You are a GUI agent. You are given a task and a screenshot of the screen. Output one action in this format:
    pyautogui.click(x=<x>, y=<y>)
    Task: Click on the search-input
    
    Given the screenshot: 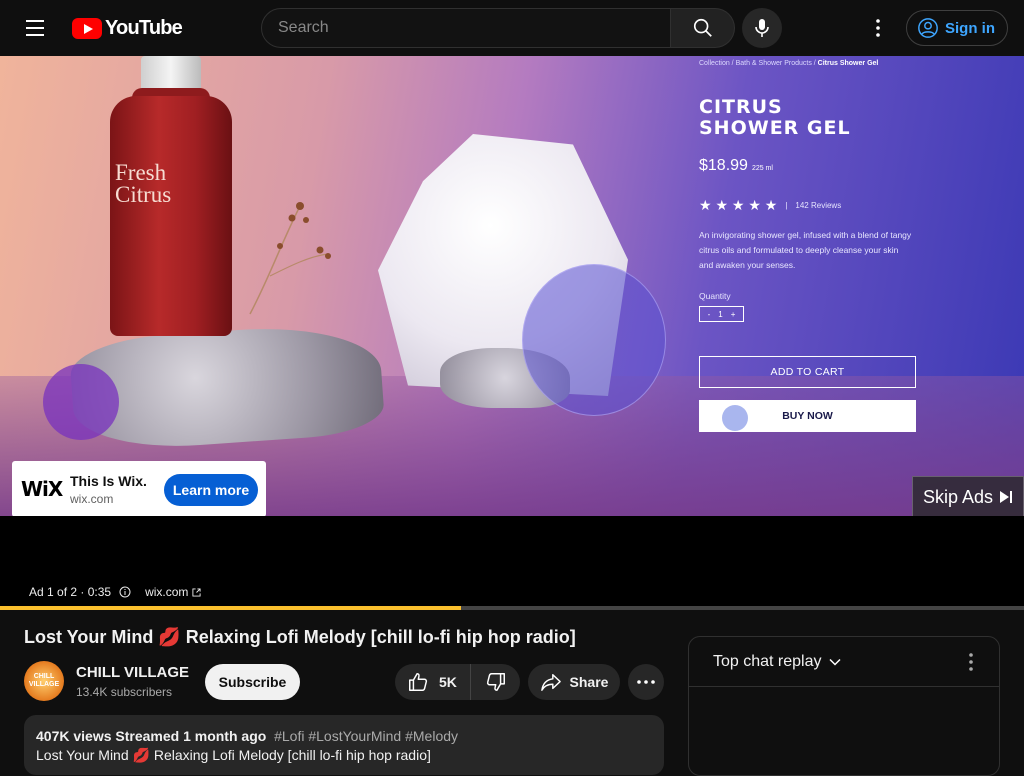 What is the action you would take?
    pyautogui.click(x=466, y=28)
    